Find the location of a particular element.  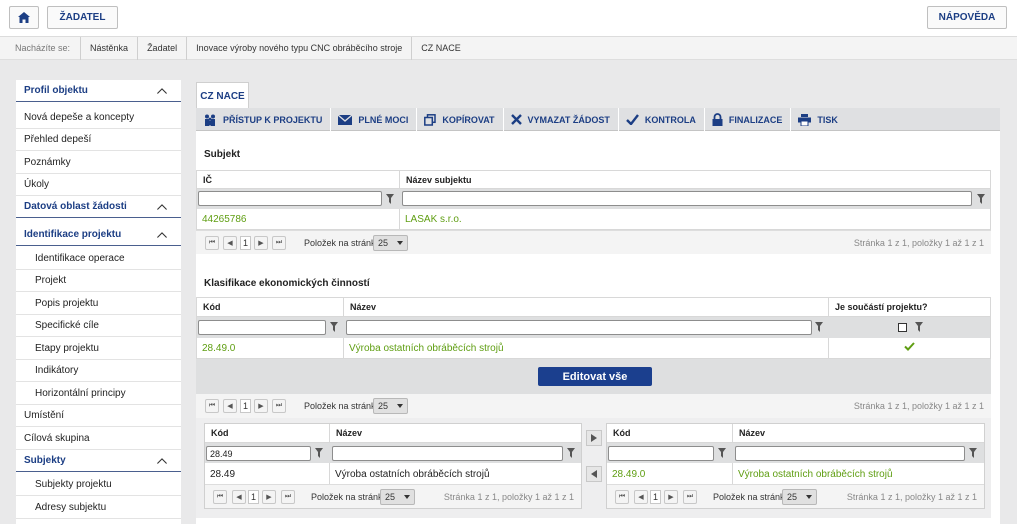

sidebar-item: Identifikace operace is located at coordinates (98, 259).